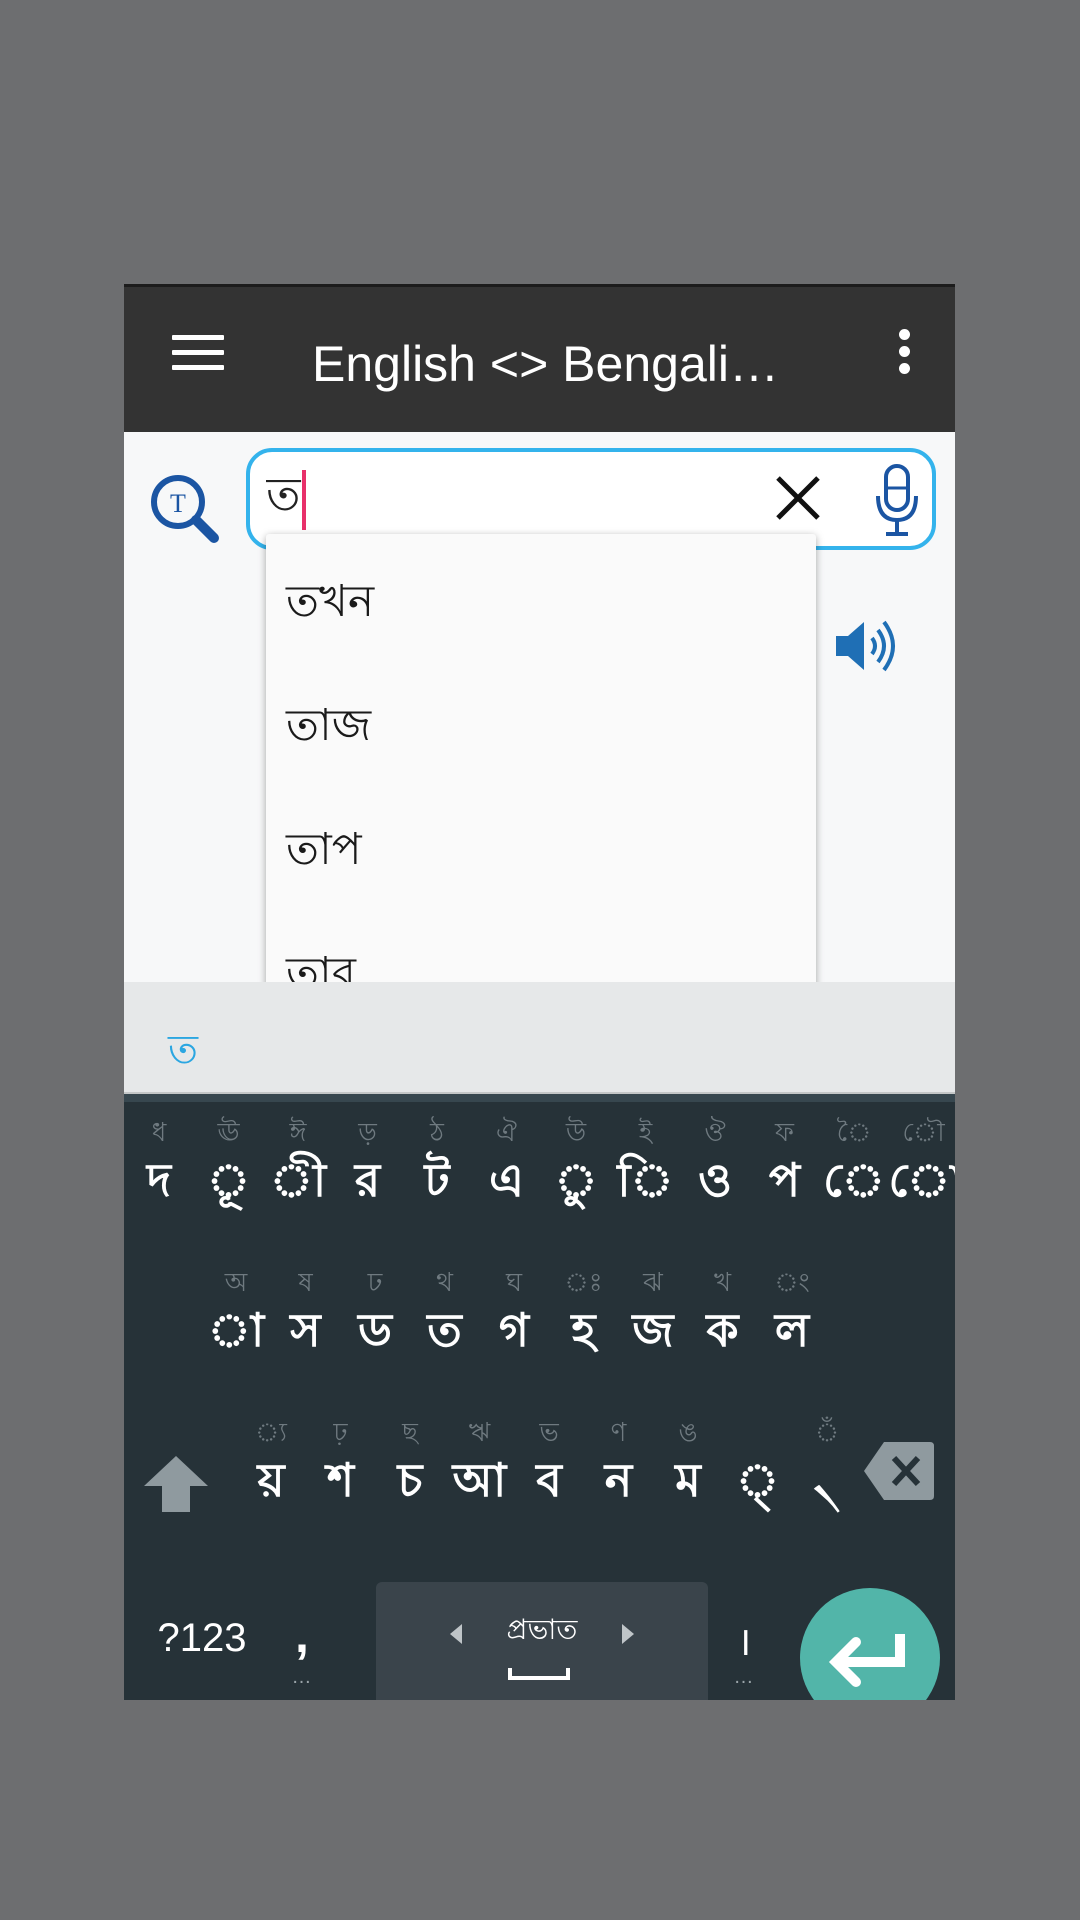 Image resolution: width=1080 pixels, height=1920 pixels. I want to click on key-row1: ড় র, so click(368, 1162).